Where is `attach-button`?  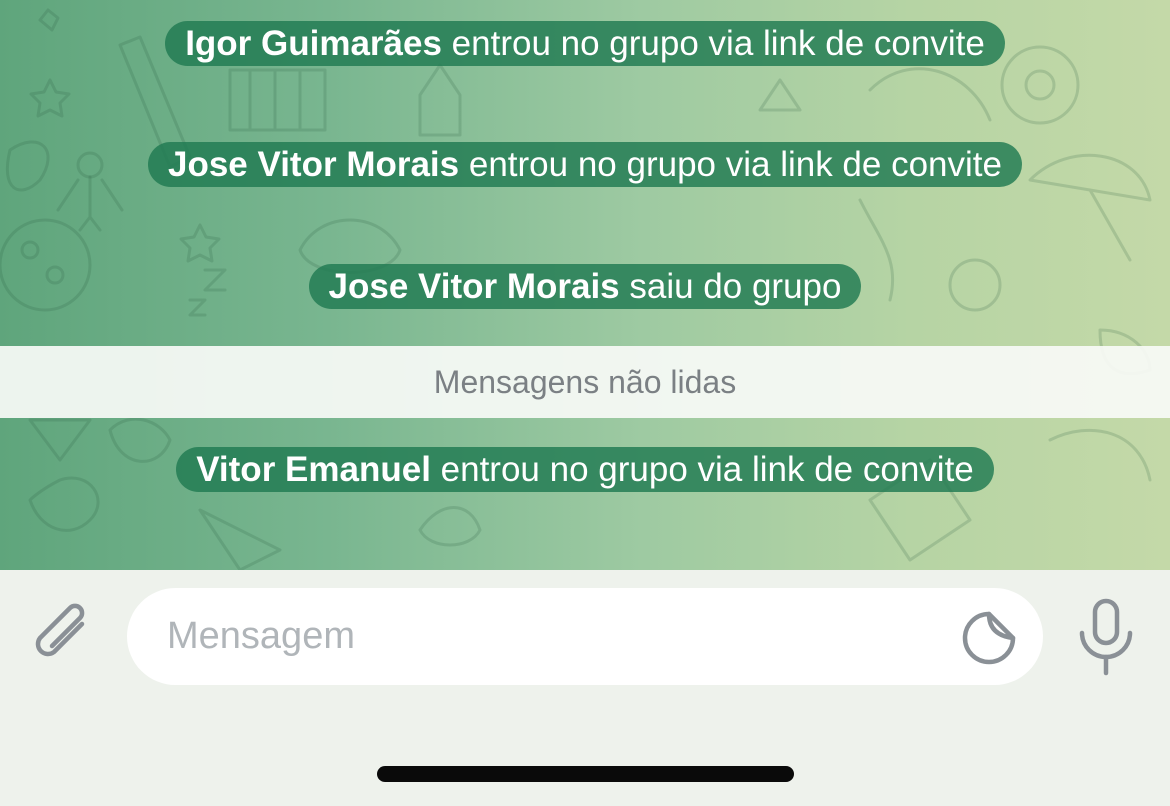
attach-button is located at coordinates (65, 634).